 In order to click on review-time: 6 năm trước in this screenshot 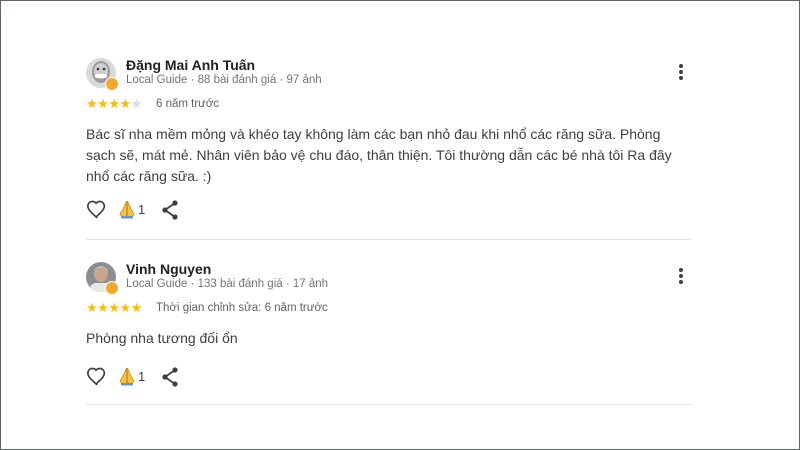, I will do `click(188, 104)`.